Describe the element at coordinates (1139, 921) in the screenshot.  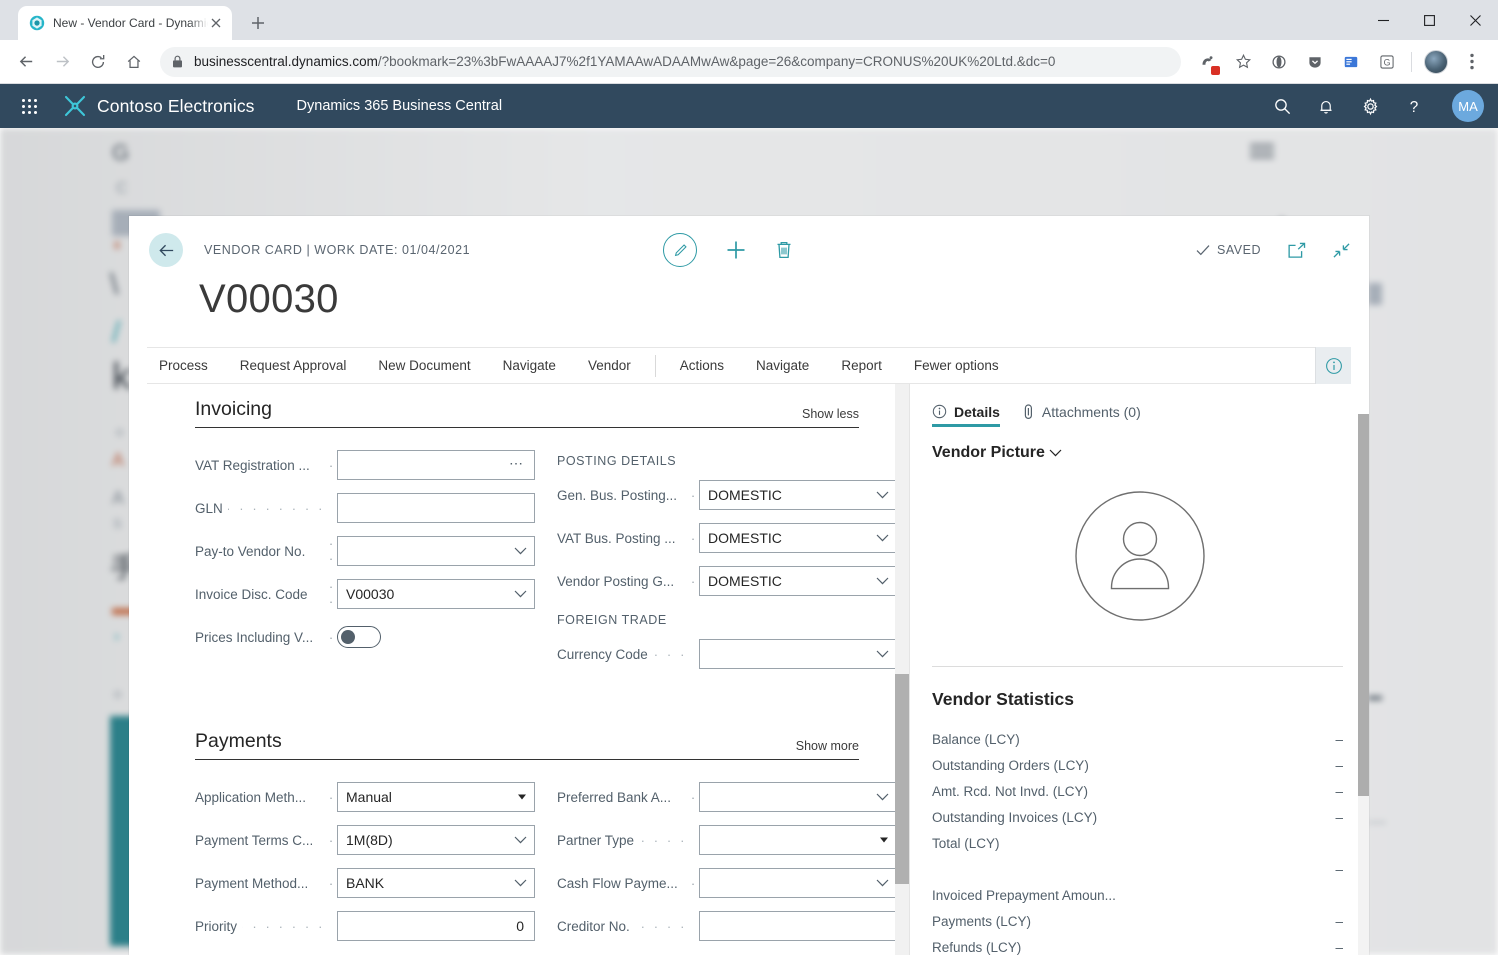
I see `stat-row: Payments (LCY) –` at that location.